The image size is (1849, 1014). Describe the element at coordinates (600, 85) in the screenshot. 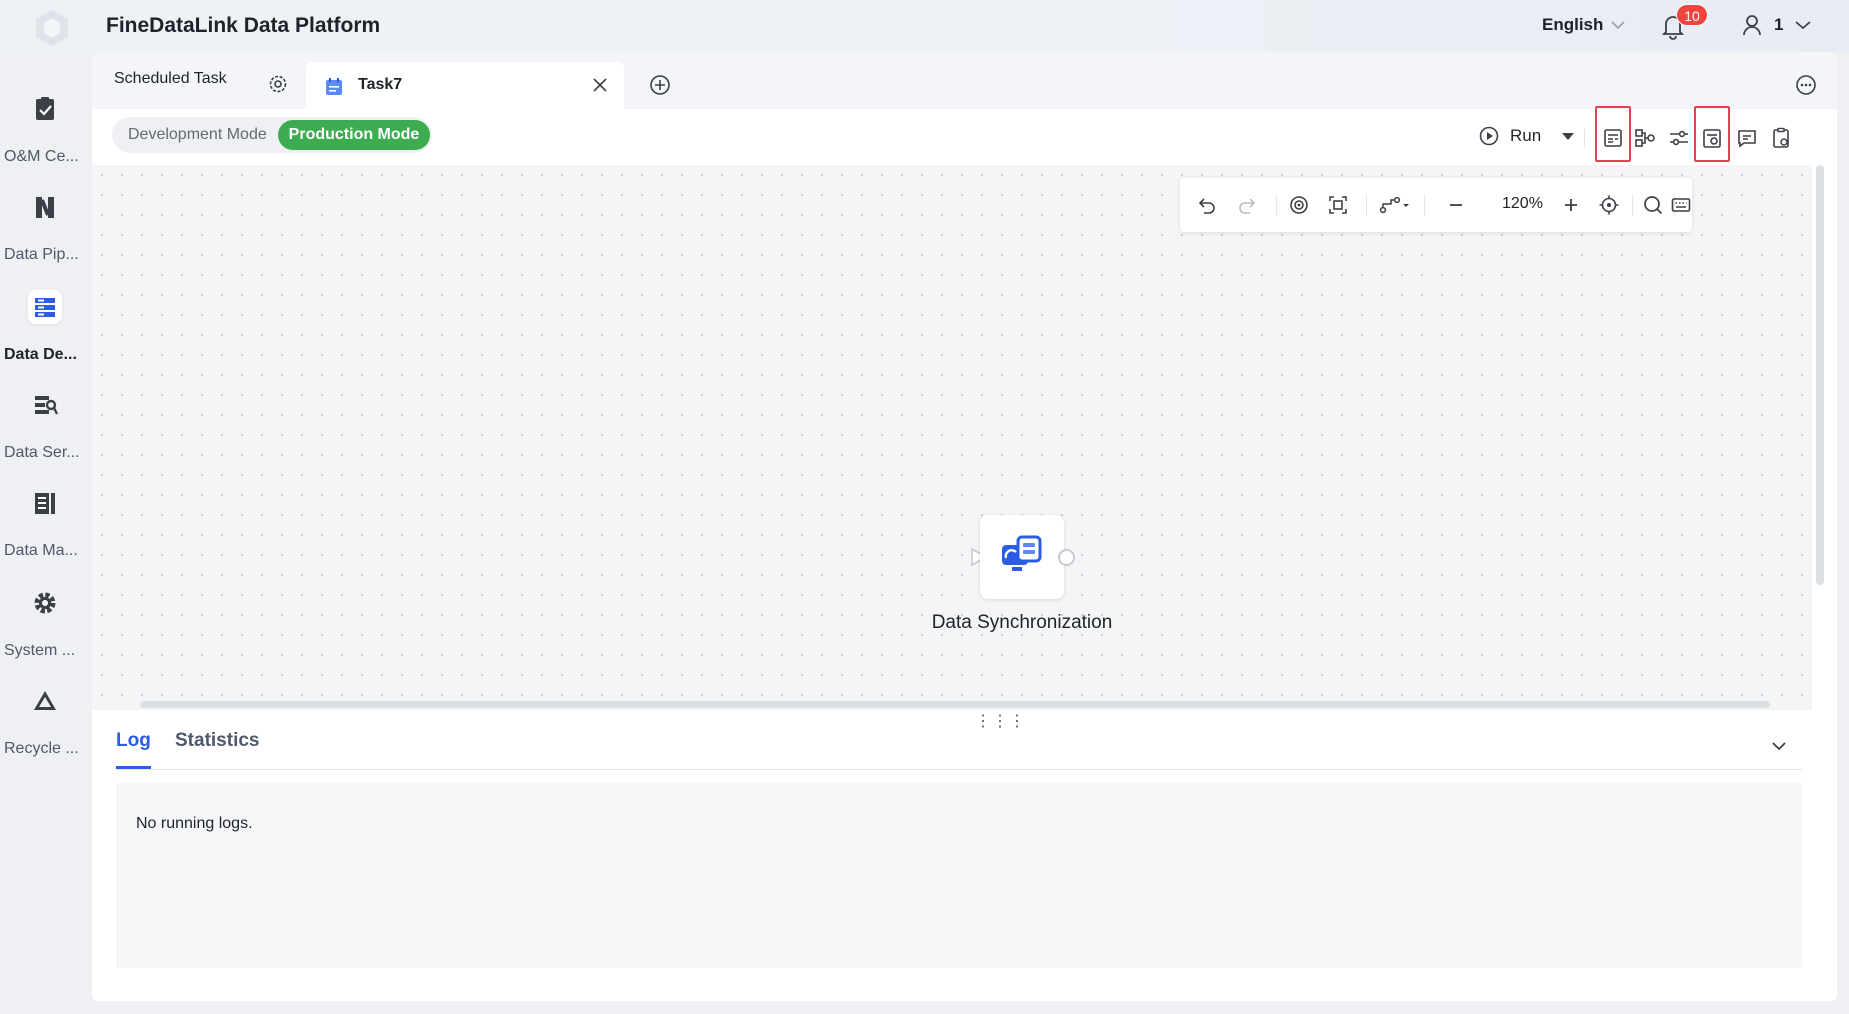

I see `close-icon` at that location.